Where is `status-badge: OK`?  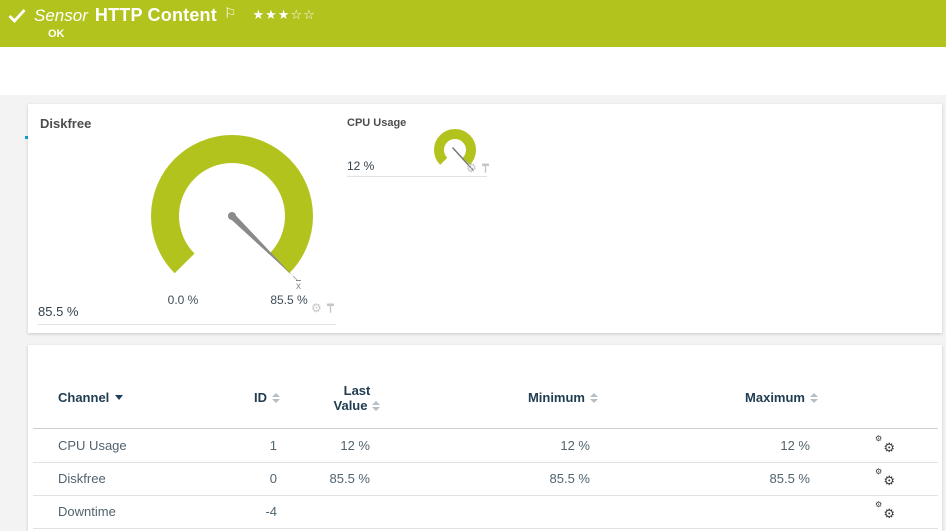
status-badge: OK is located at coordinates (56, 34).